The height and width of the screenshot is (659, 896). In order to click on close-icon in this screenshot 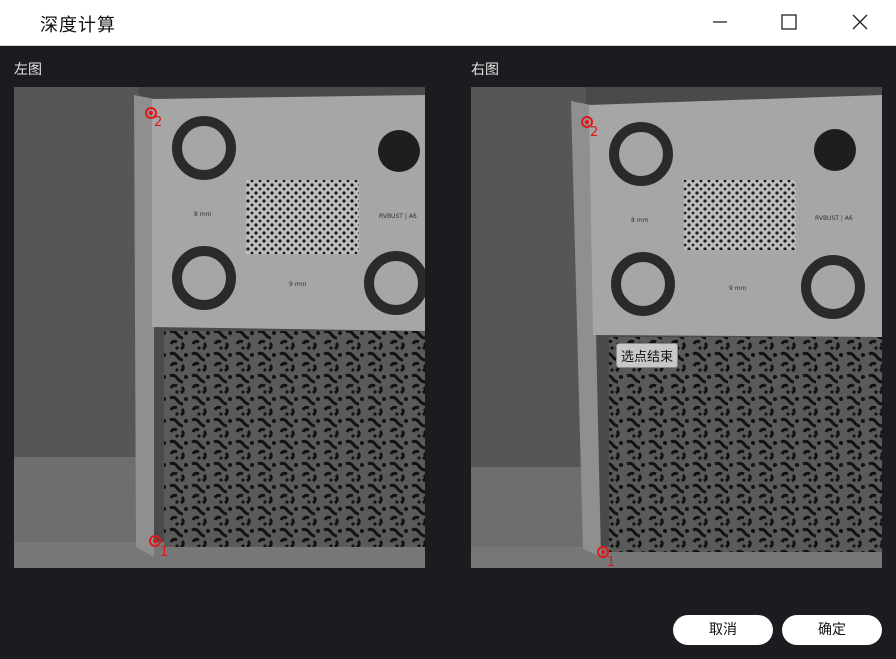, I will do `click(860, 22)`.